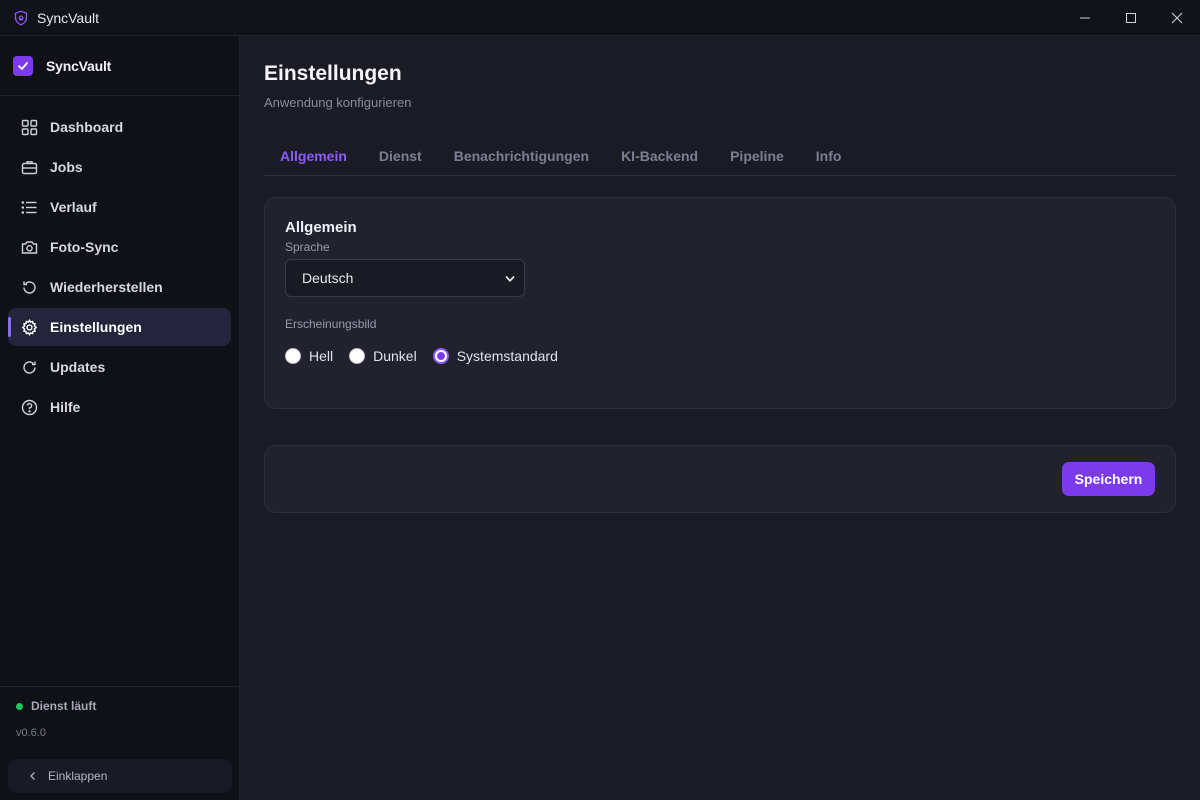 The height and width of the screenshot is (800, 1200). Describe the element at coordinates (429, 356) in the screenshot. I see `appearance-radio-group: Hell Dunkel Systemstandard` at that location.